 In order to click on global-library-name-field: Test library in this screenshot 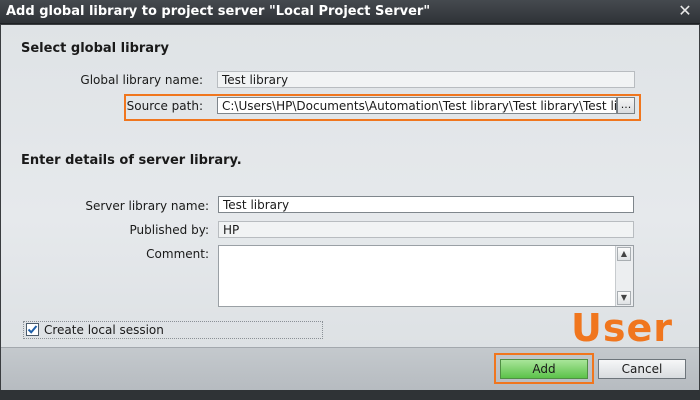, I will do `click(426, 79)`.